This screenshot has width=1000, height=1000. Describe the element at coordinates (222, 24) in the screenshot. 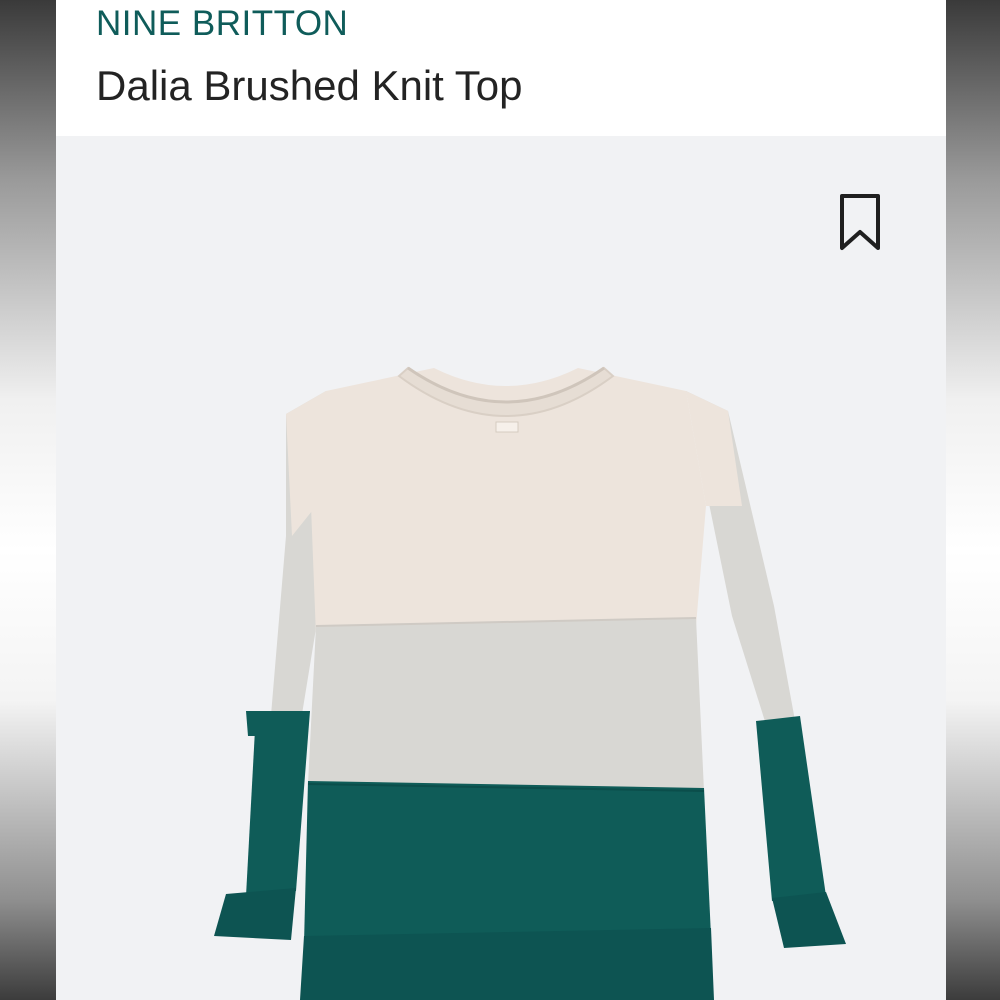

I see `brand-name: NINE BRITTON` at that location.